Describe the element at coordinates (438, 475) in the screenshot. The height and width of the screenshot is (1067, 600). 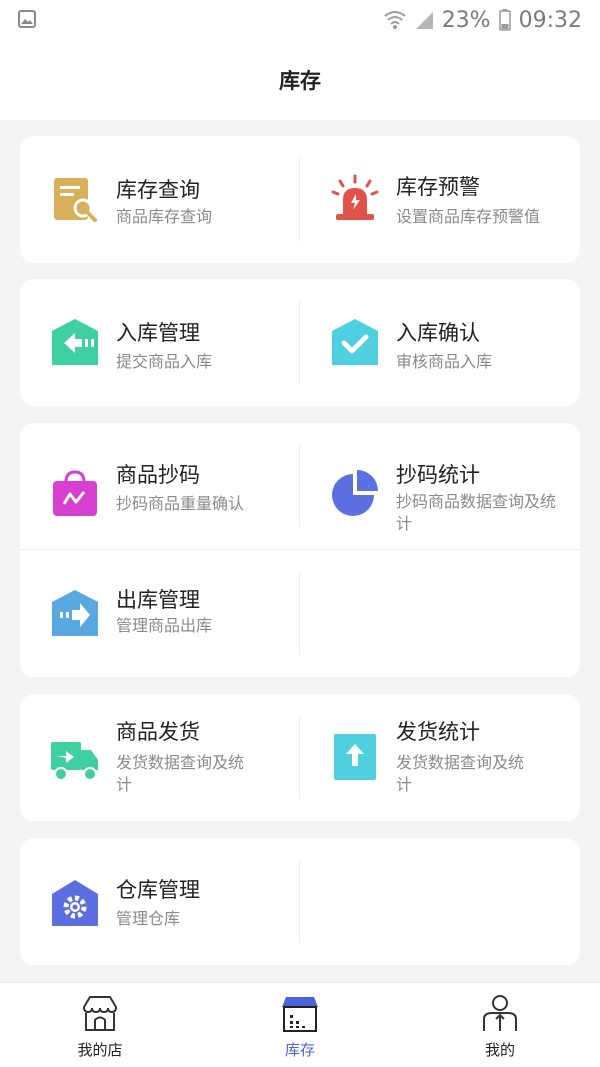
I see `menu-item-title: 抄码统计` at that location.